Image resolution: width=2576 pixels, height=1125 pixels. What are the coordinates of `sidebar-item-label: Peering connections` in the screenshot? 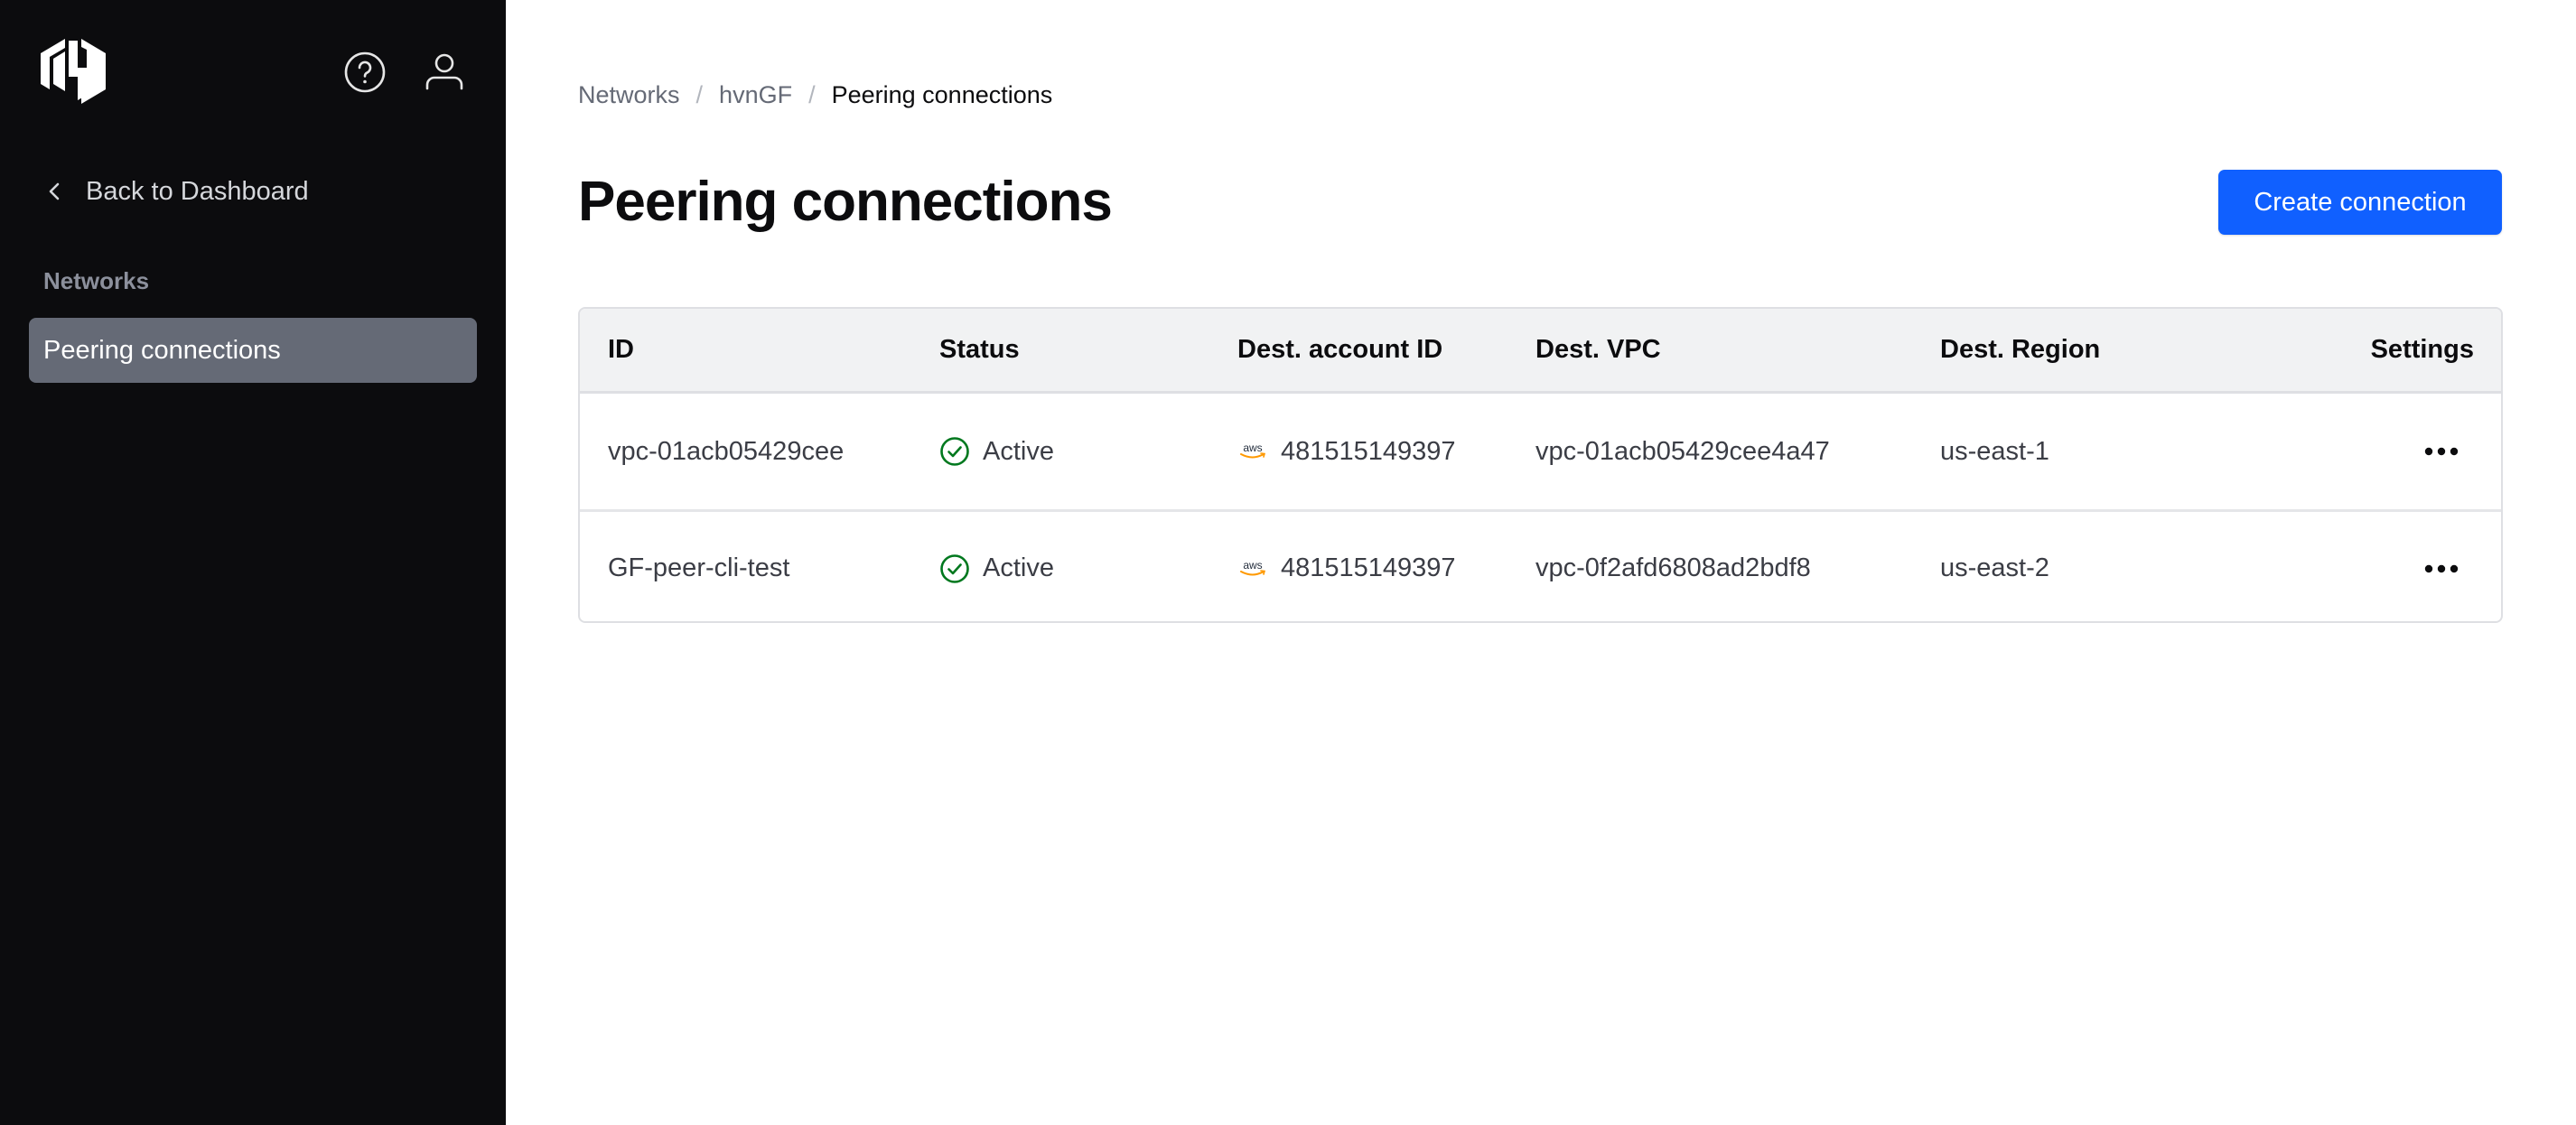 It's located at (162, 350).